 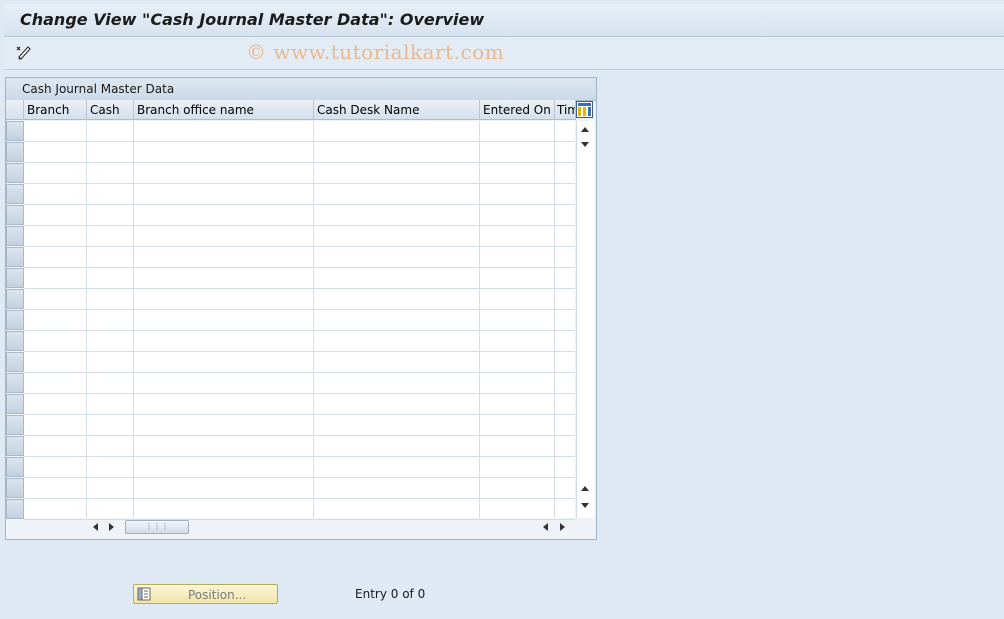 I want to click on display-change-button, so click(x=25, y=52).